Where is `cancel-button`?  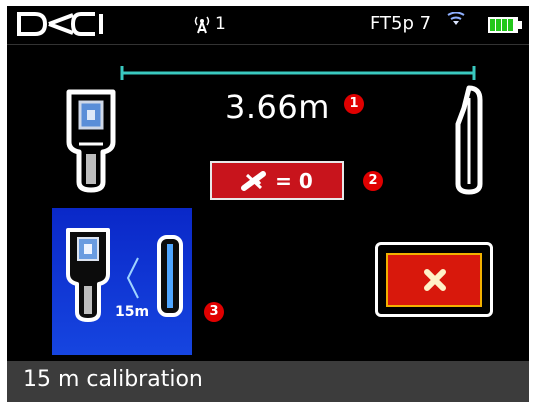 cancel-button is located at coordinates (434, 279).